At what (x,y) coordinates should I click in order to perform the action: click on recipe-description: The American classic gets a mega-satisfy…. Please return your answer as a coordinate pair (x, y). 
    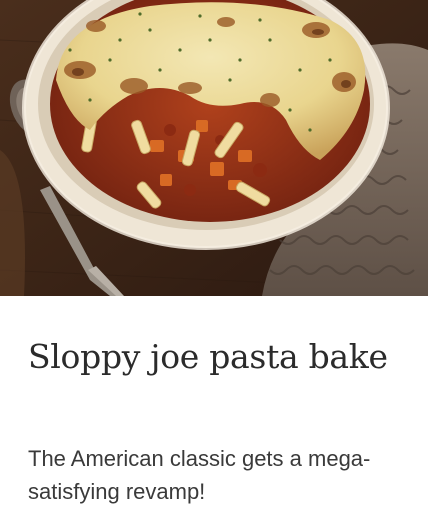
    Looking at the image, I should click on (199, 475).